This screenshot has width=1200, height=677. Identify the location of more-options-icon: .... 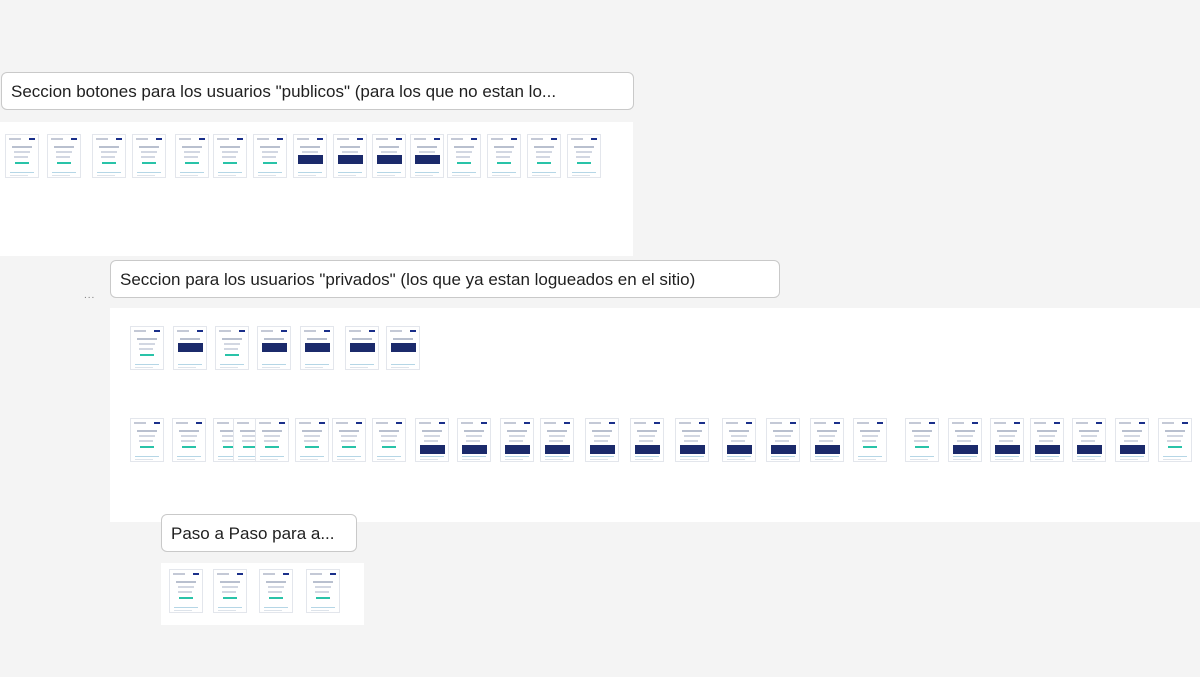
(89, 295).